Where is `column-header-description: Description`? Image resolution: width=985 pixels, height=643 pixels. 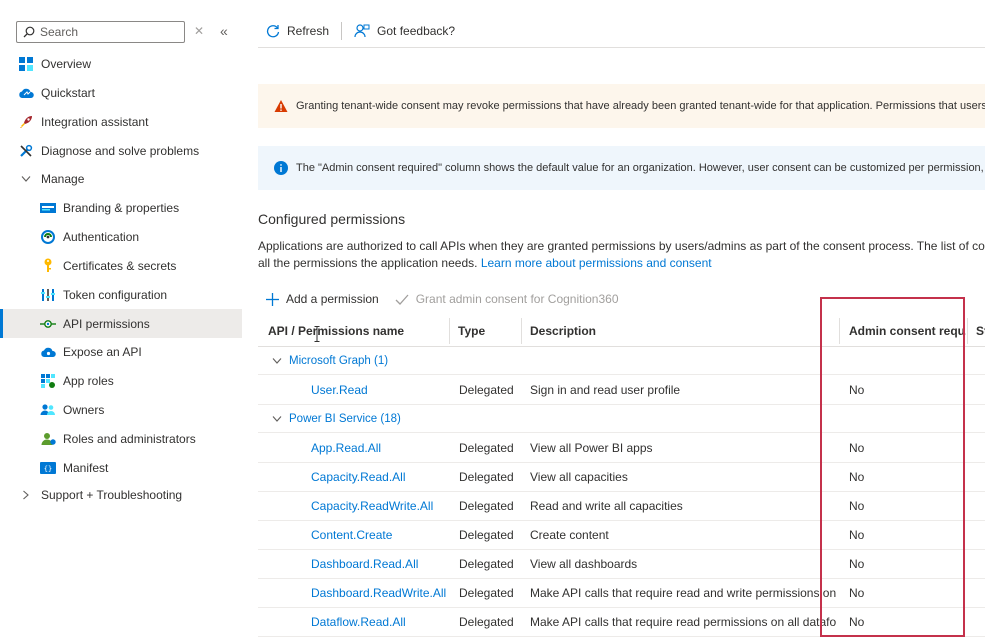 column-header-description: Description is located at coordinates (680, 330).